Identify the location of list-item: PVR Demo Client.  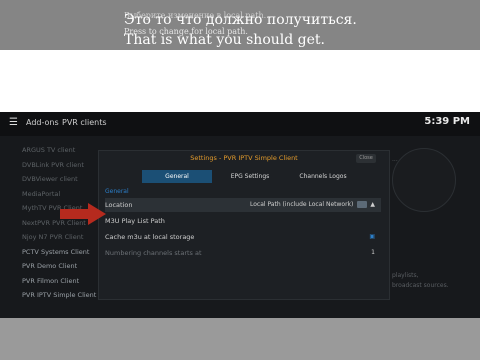
(65, 269).